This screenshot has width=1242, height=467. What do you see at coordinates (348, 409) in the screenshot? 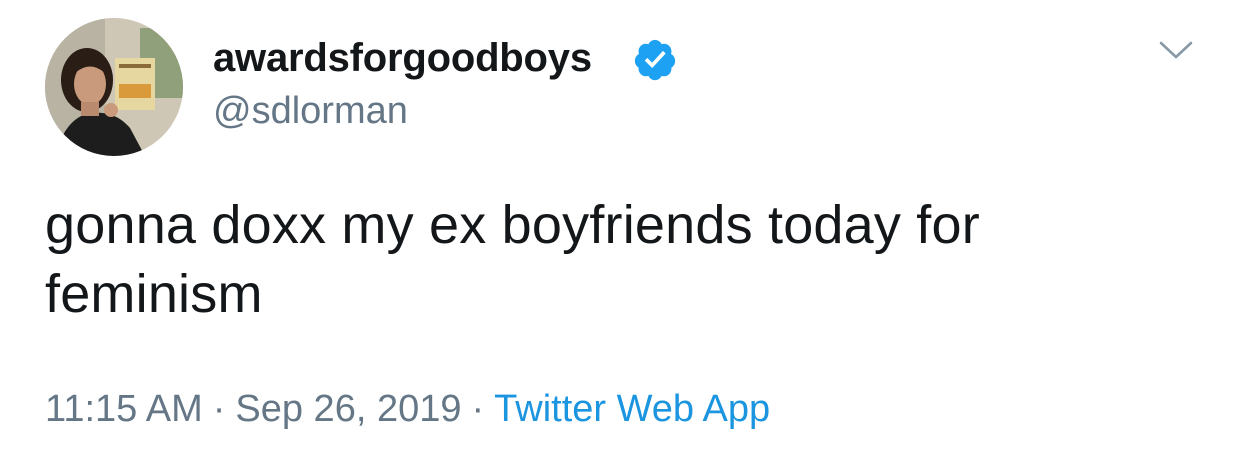
I see `tweet-date: Sep 26, 2019` at bounding box center [348, 409].